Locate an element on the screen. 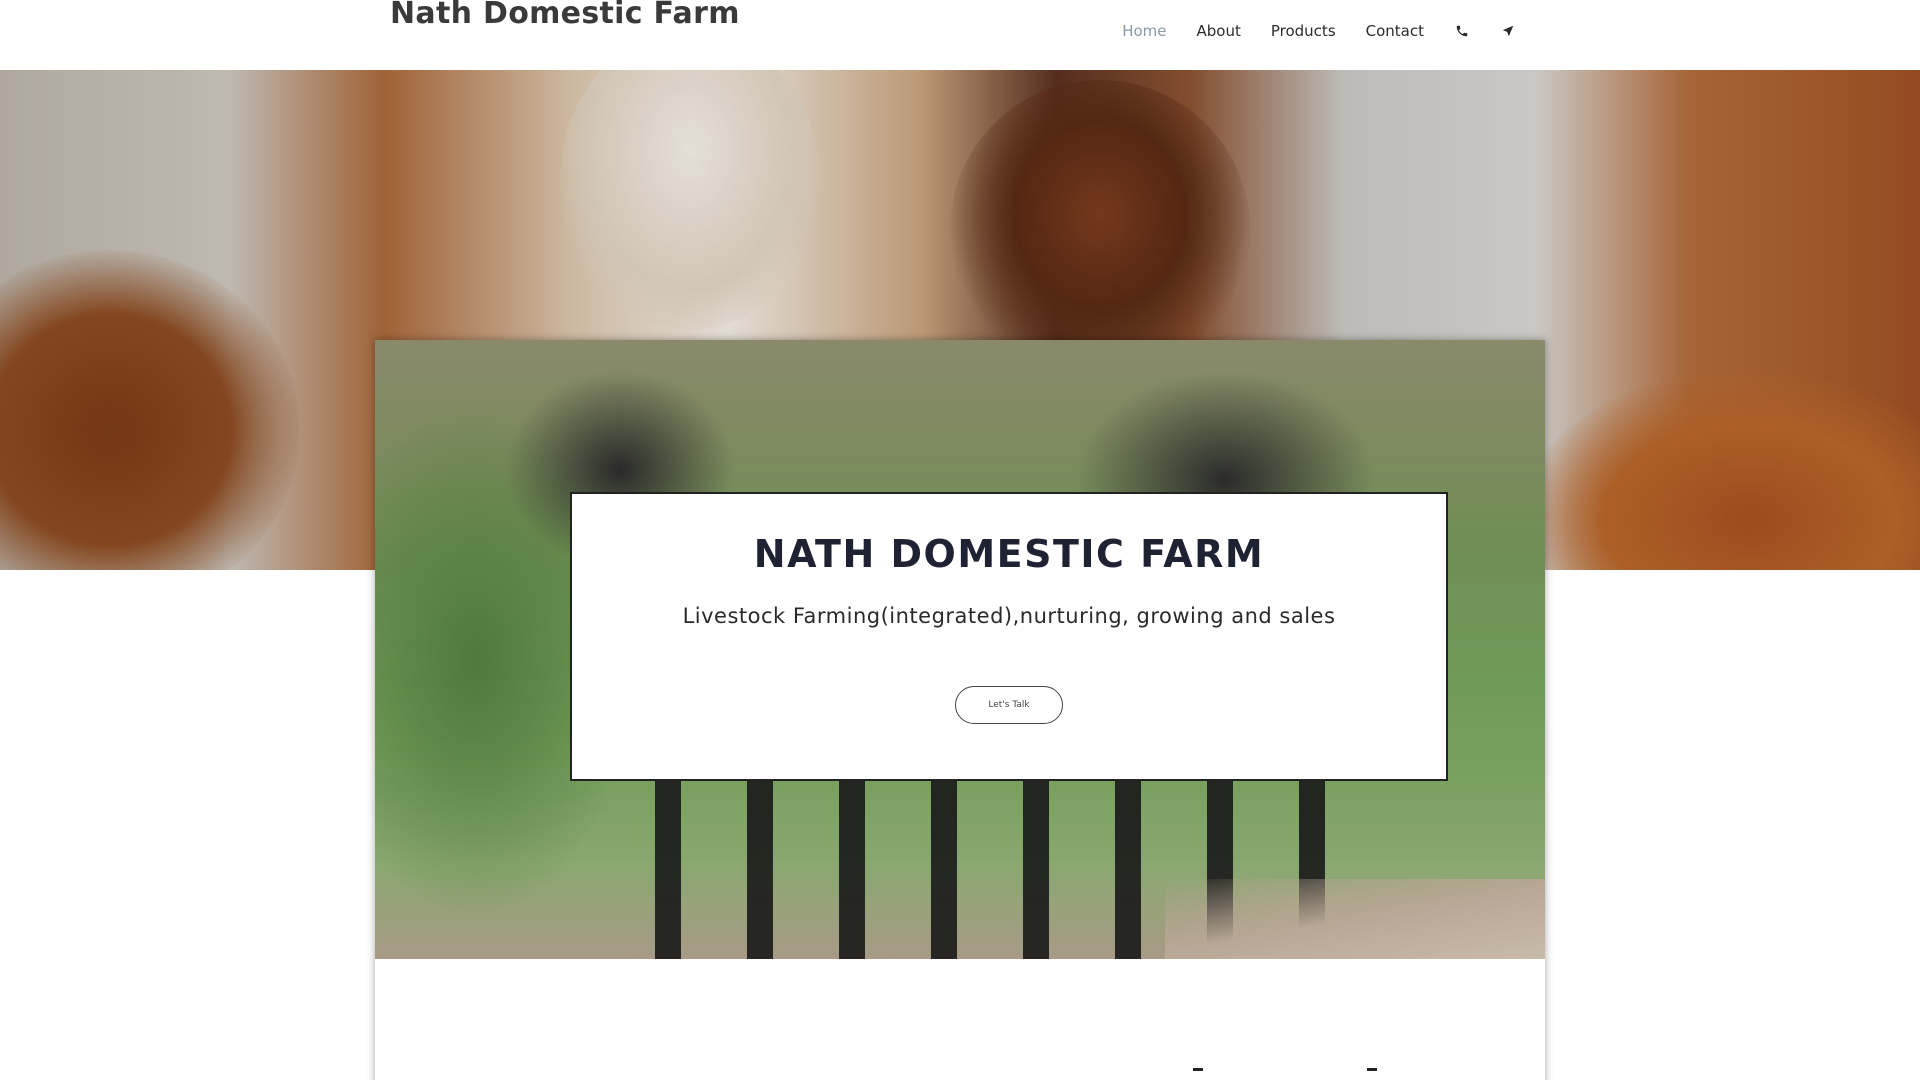 The width and height of the screenshot is (1920, 1080). site-title: Nath Domestic Farm is located at coordinates (565, 15).